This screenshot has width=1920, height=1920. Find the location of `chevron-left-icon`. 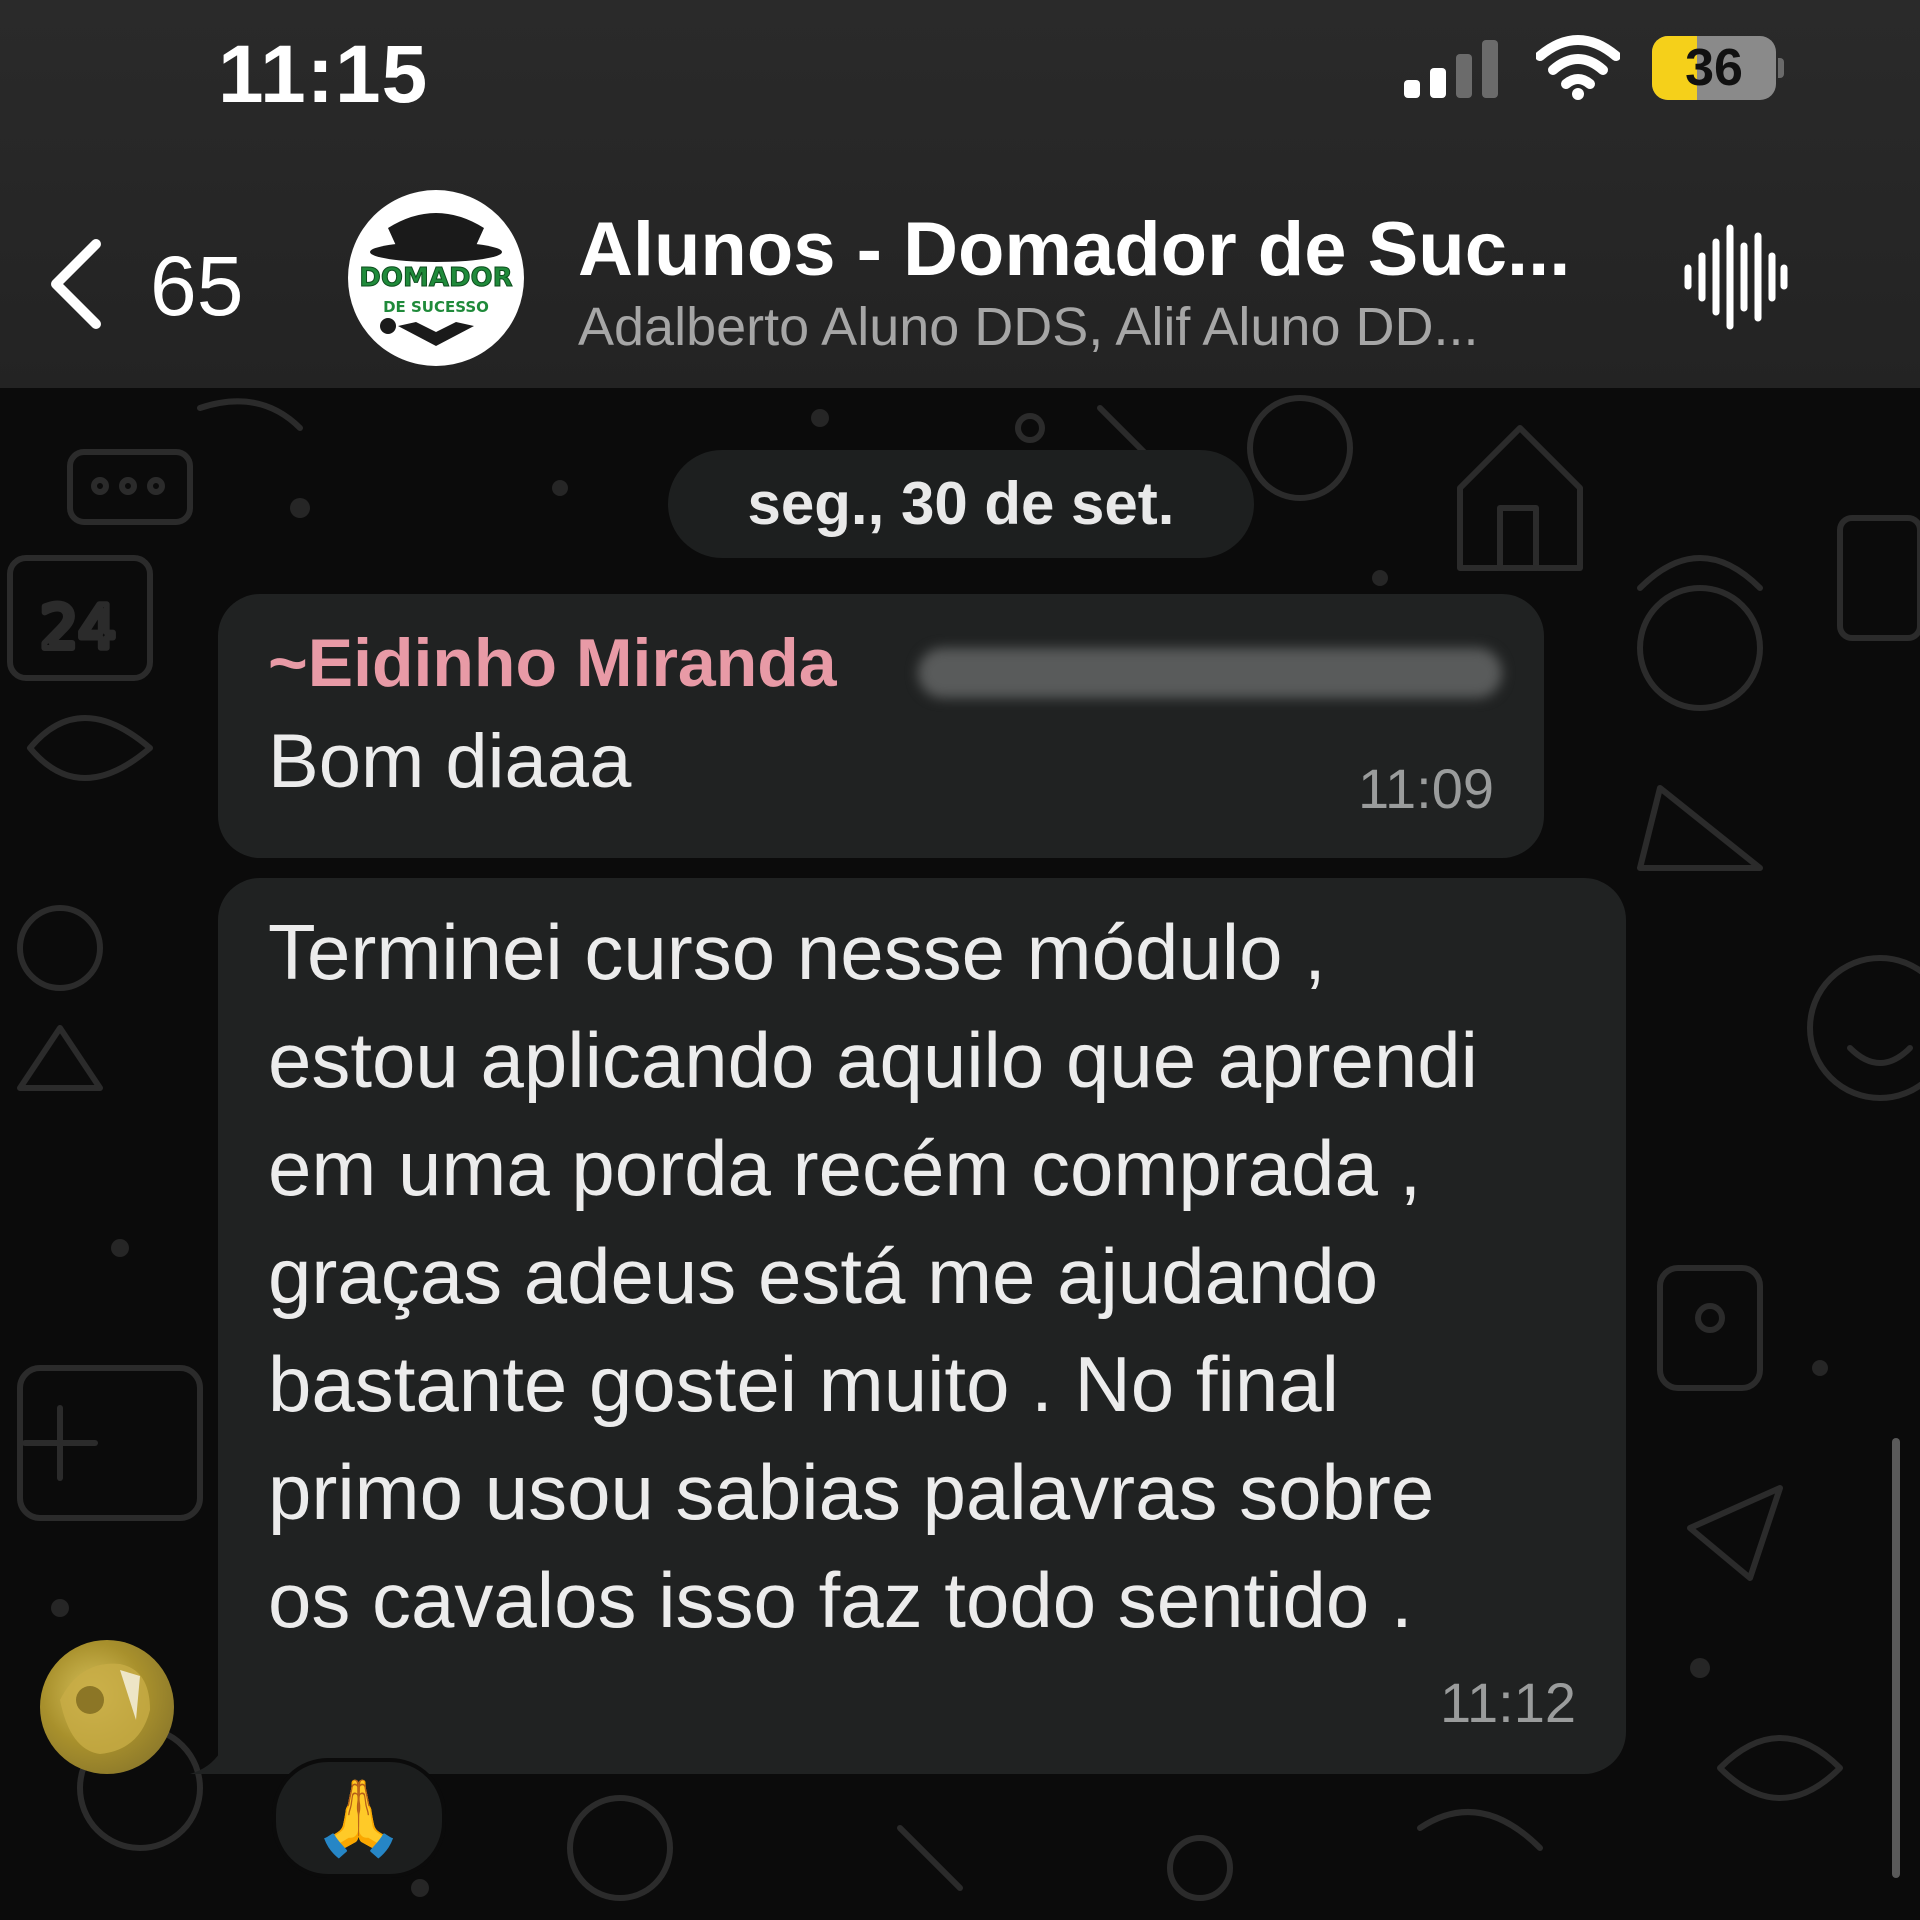

chevron-left-icon is located at coordinates (76, 284).